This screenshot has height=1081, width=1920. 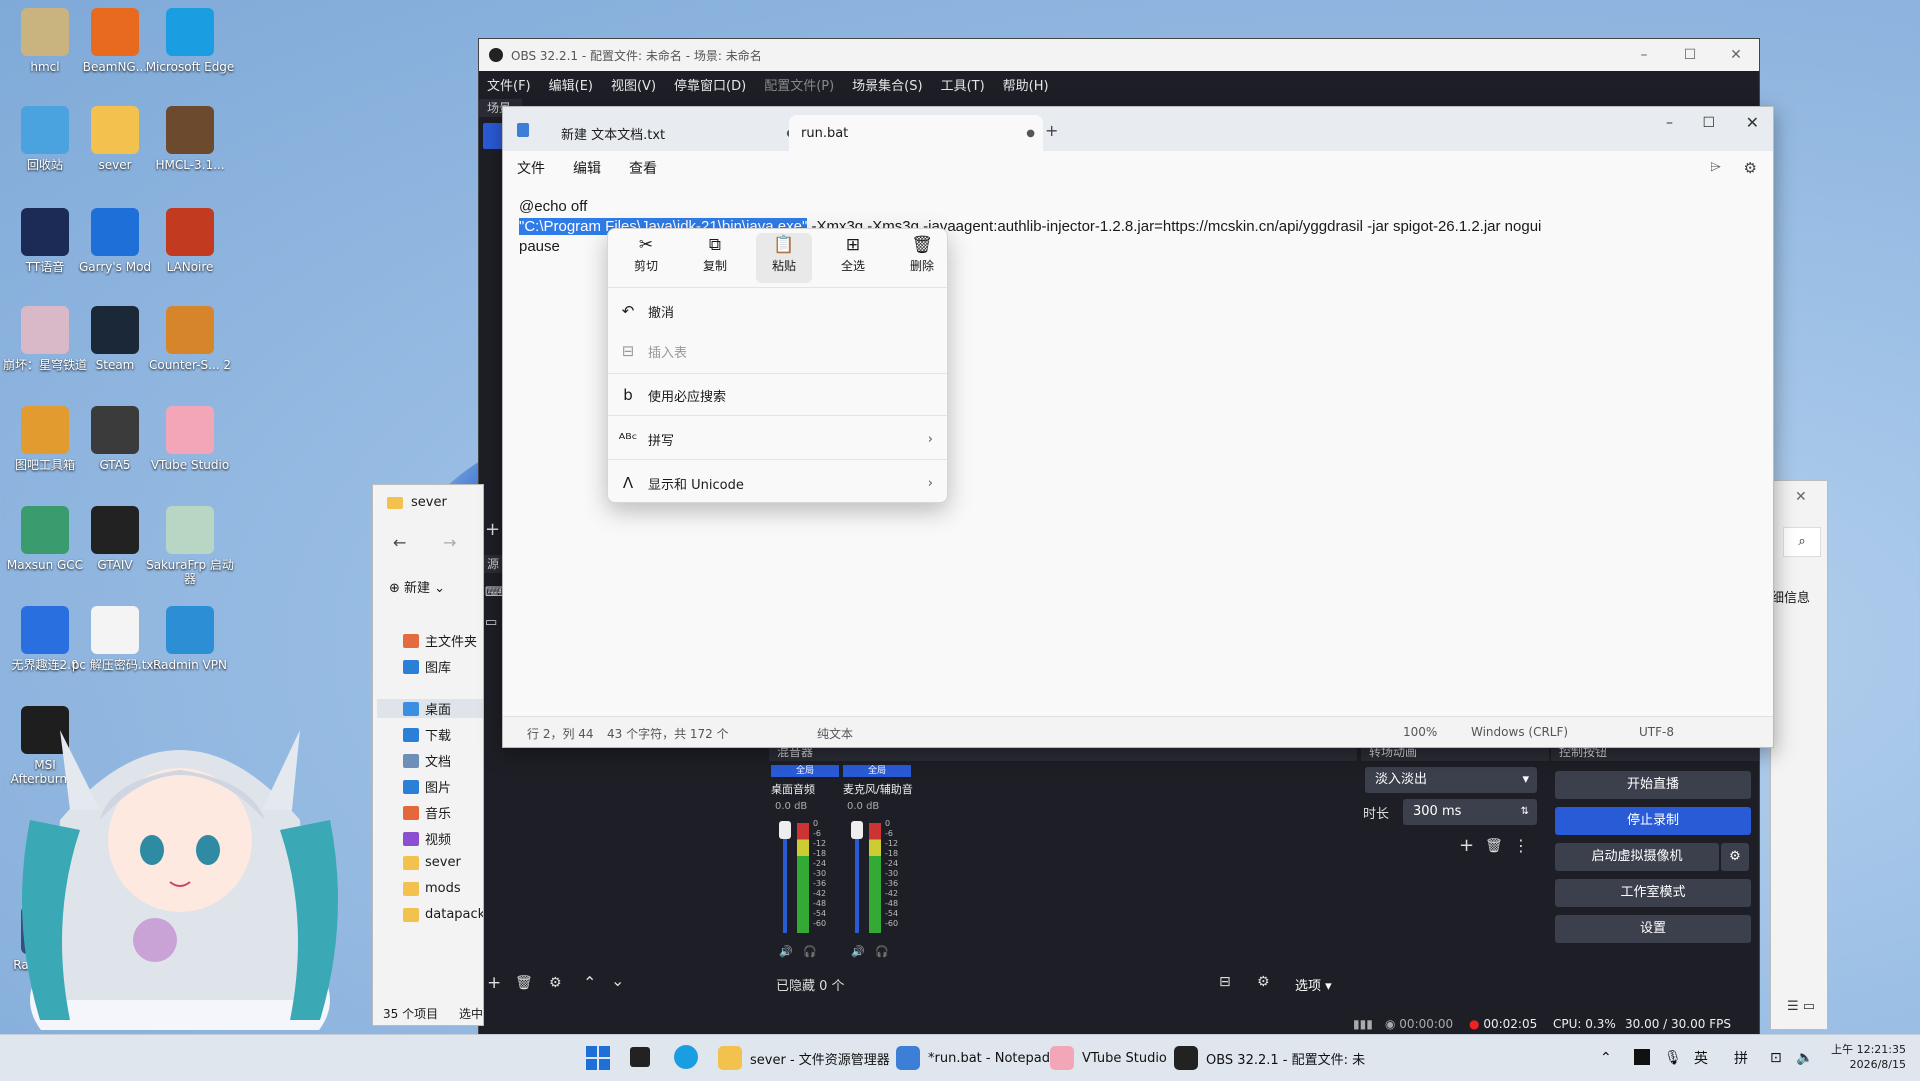 I want to click on clock: 上午 12:21:35 2026/8/15, so click(x=1866, y=1057).